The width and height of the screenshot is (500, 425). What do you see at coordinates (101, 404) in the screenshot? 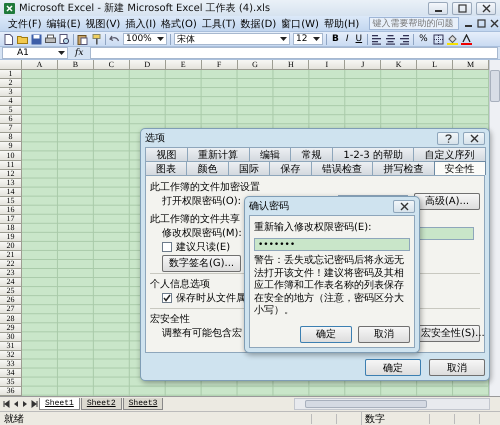
I see `sheet-tab: Sheet2` at bounding box center [101, 404].